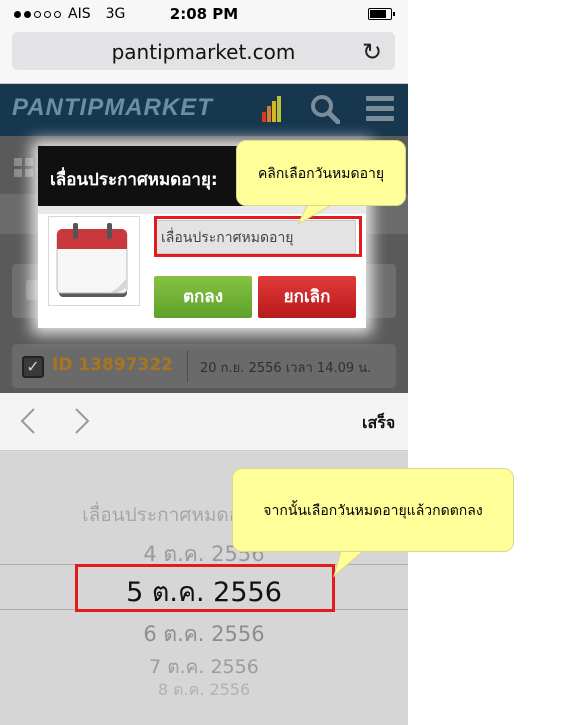 The width and height of the screenshot is (565, 725). What do you see at coordinates (204, 634) in the screenshot?
I see `picker-option: 6 ต.ค. 2556` at bounding box center [204, 634].